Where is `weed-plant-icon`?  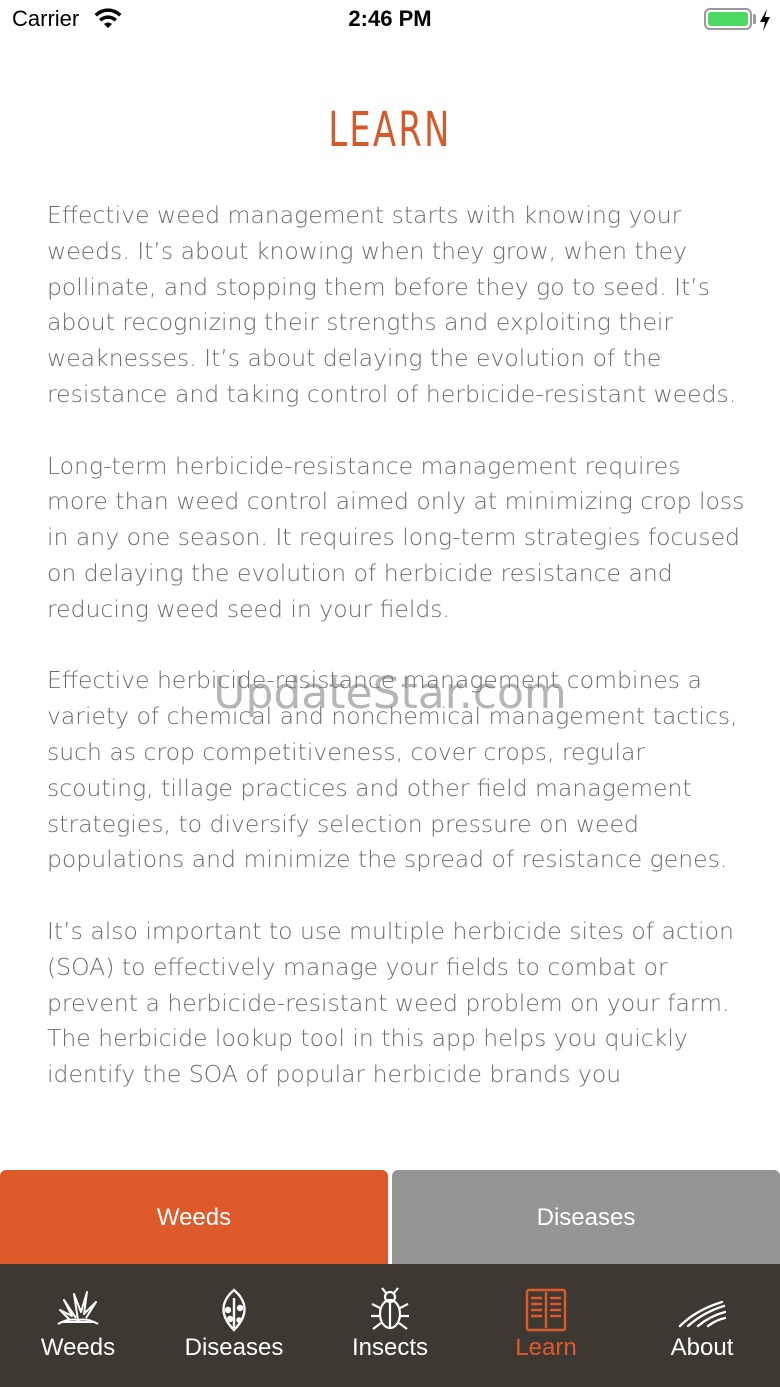 weed-plant-icon is located at coordinates (78, 1308).